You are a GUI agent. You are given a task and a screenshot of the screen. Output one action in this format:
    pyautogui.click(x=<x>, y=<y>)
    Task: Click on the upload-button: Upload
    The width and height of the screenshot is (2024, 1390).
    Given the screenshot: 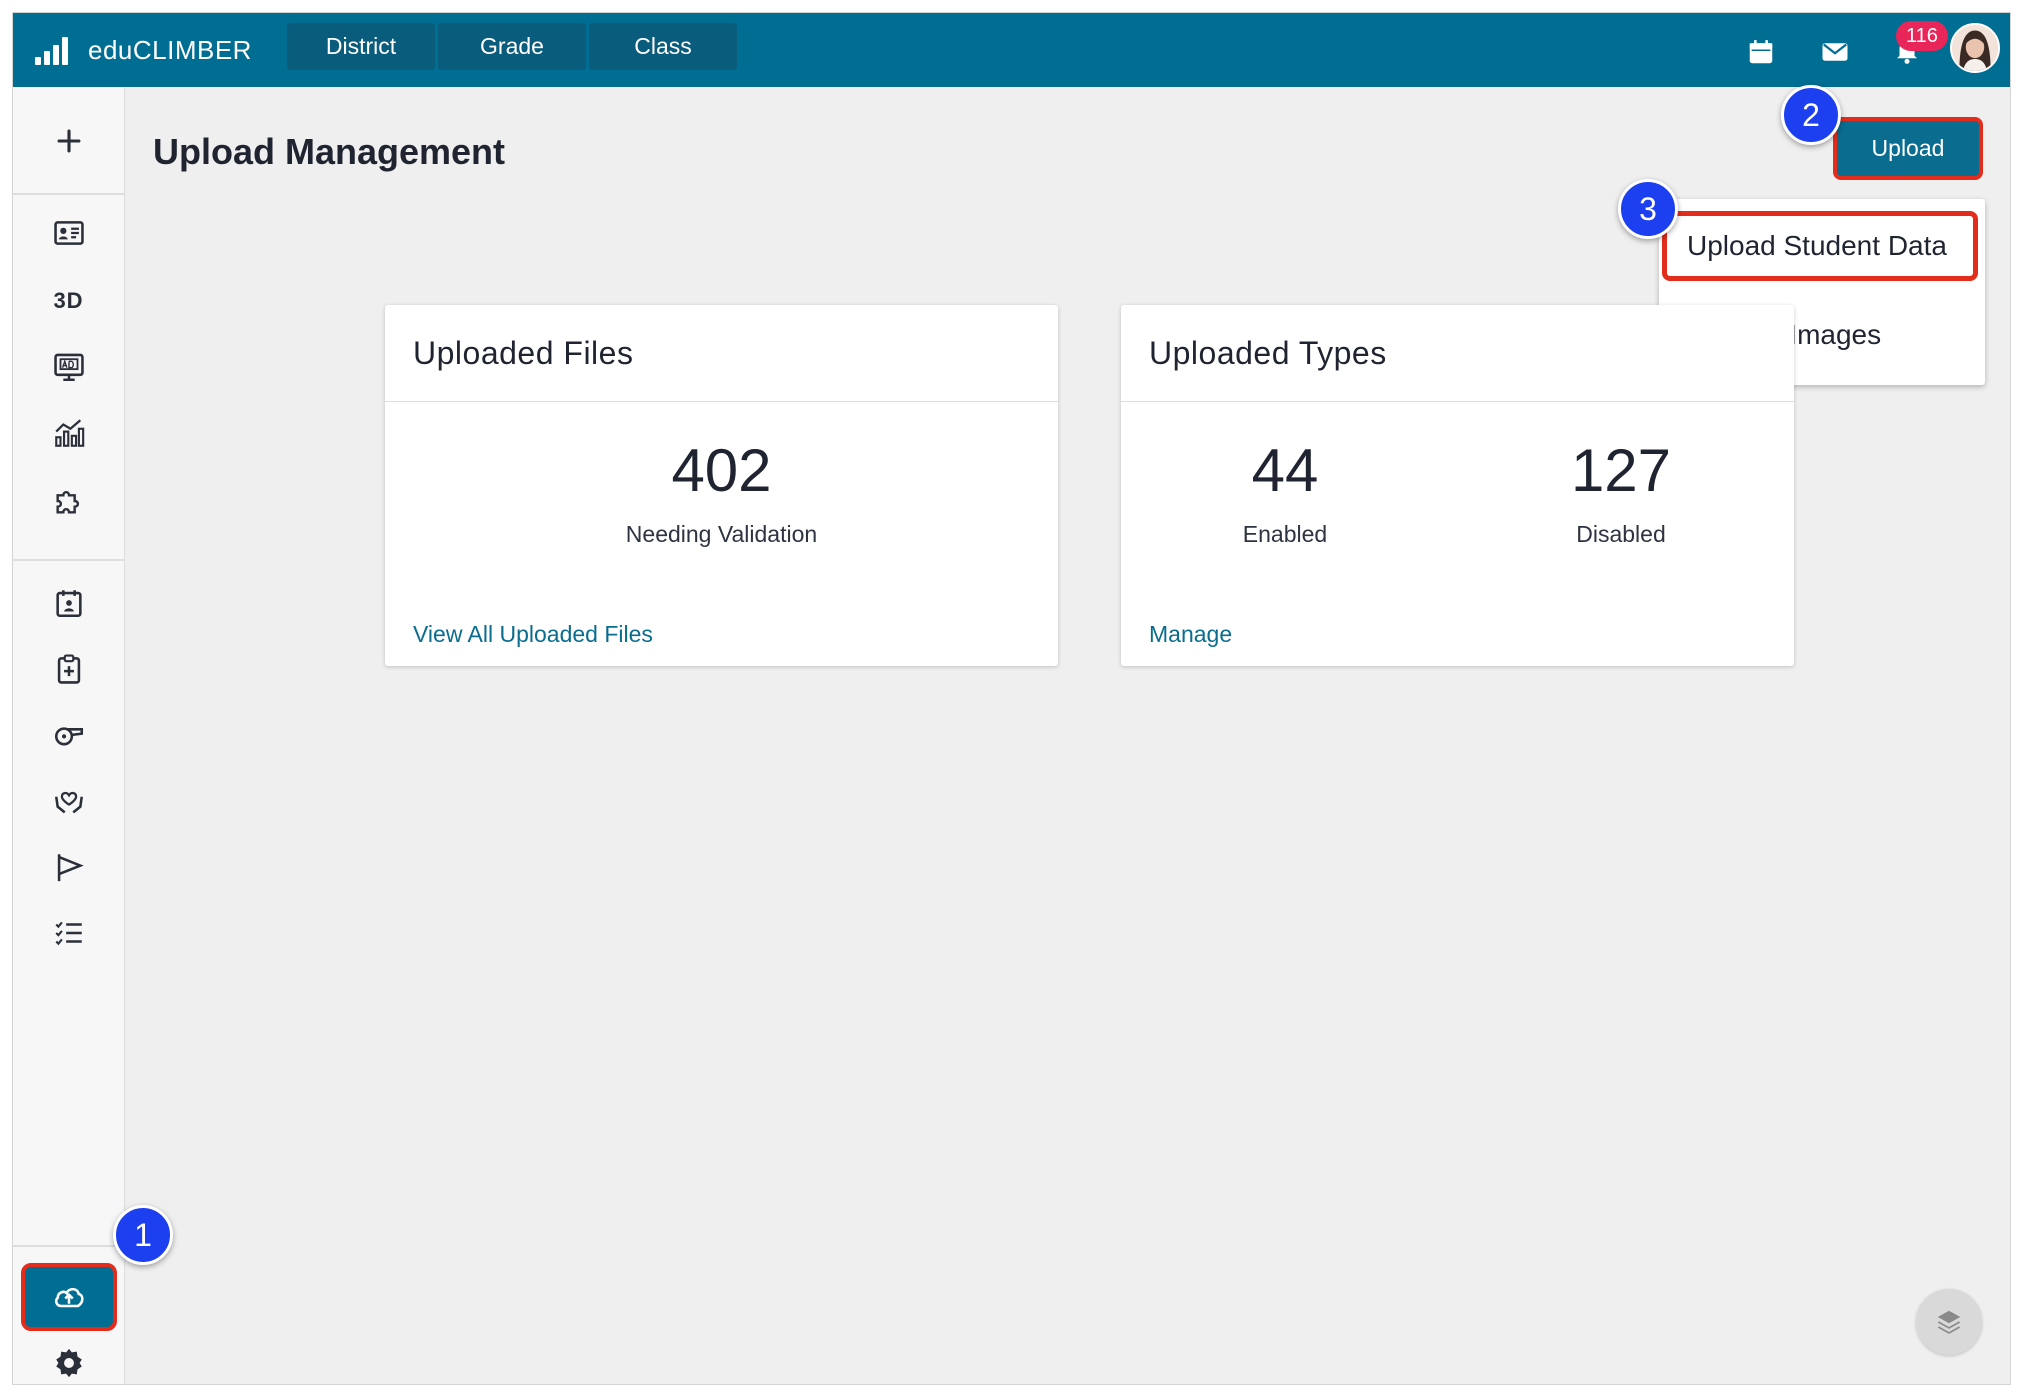 What is the action you would take?
    pyautogui.click(x=1908, y=148)
    